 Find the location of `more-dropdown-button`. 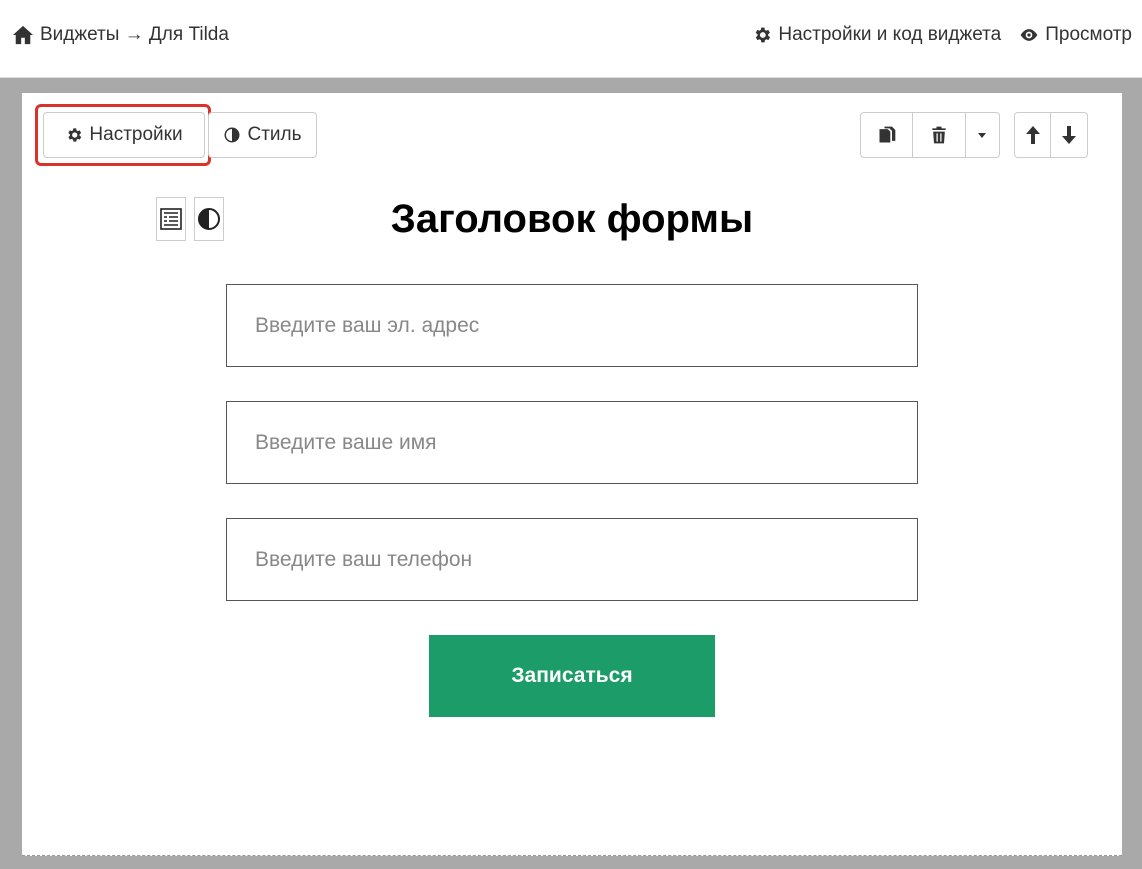

more-dropdown-button is located at coordinates (983, 135).